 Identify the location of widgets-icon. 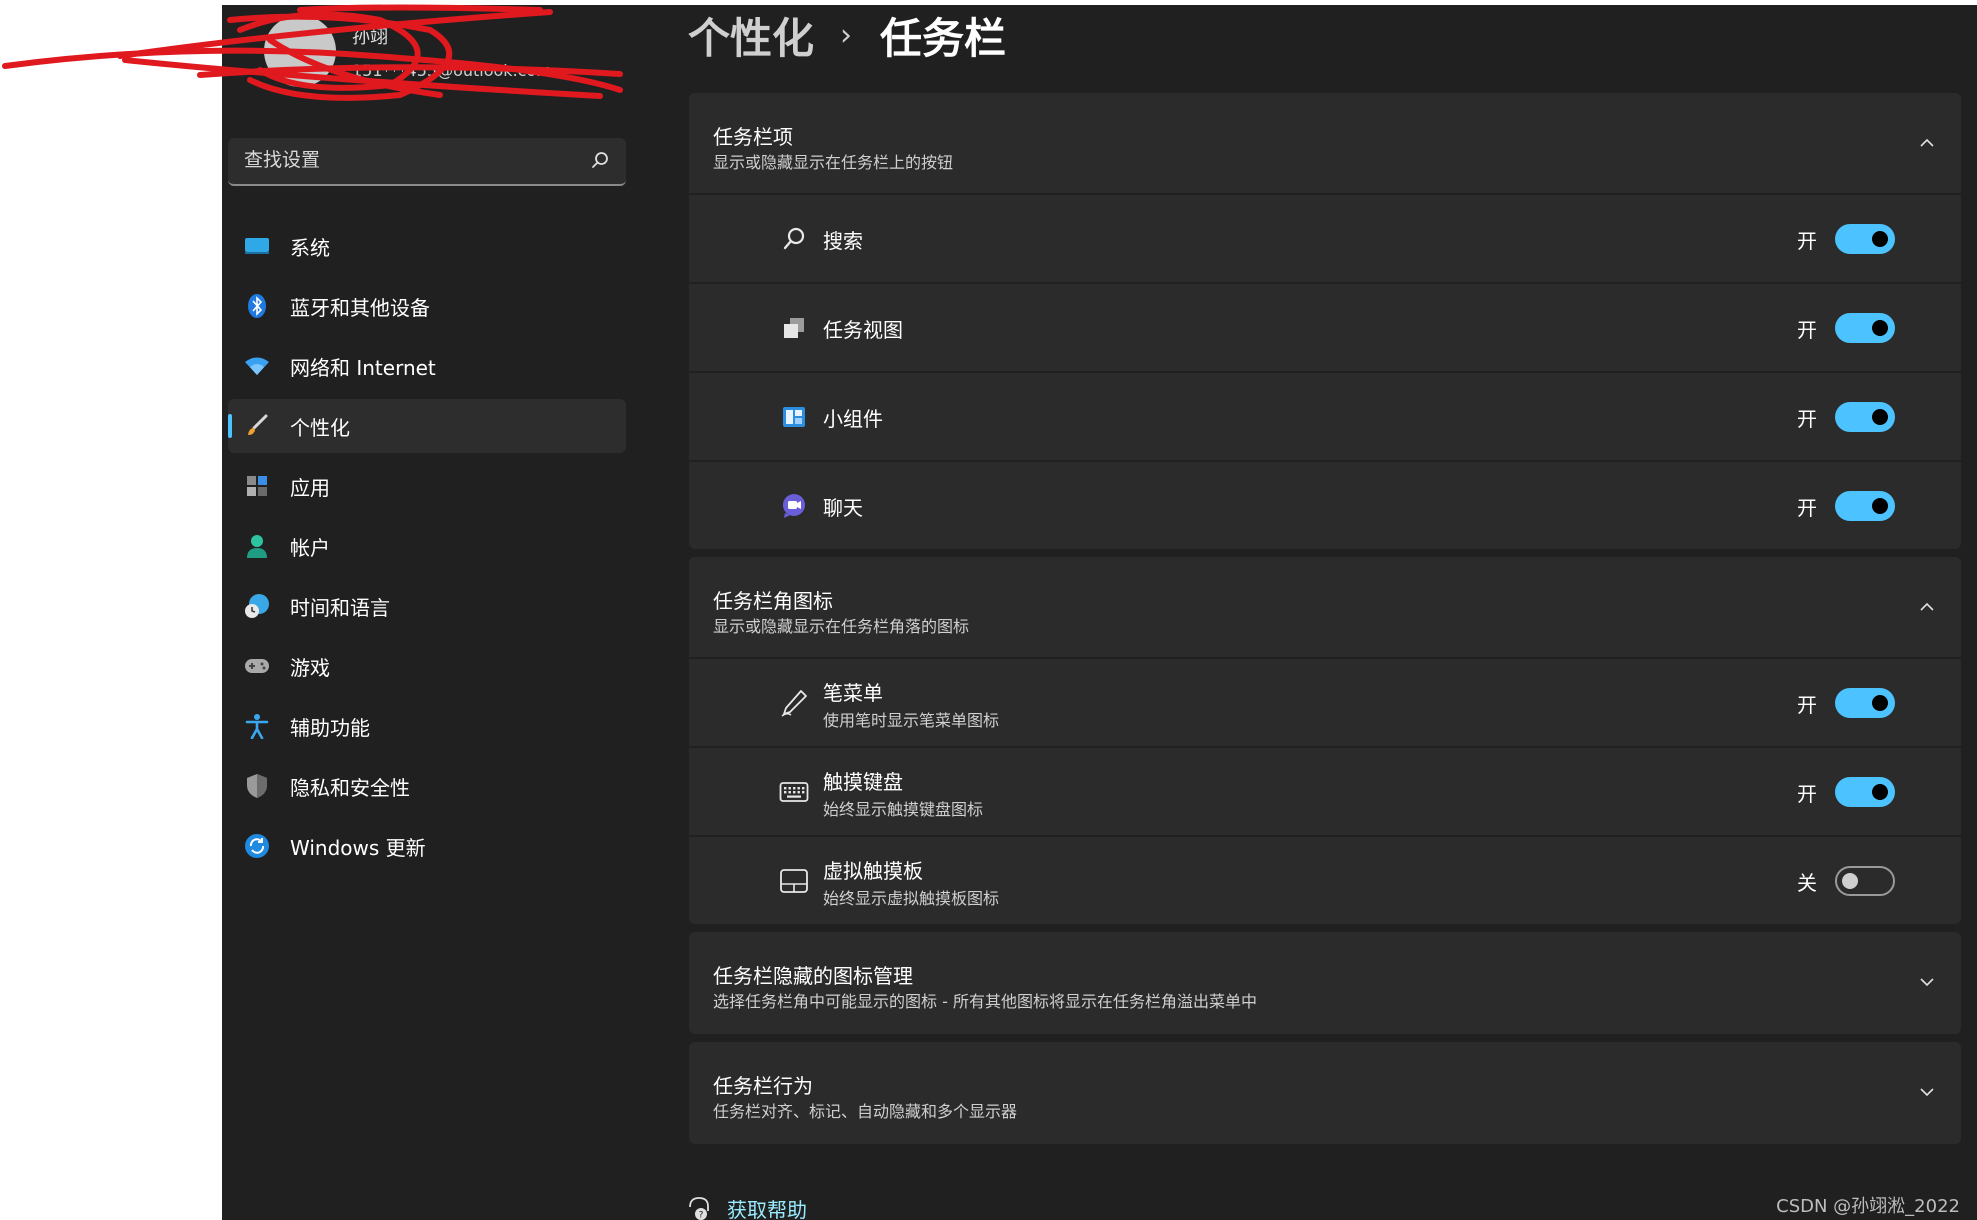
(794, 417).